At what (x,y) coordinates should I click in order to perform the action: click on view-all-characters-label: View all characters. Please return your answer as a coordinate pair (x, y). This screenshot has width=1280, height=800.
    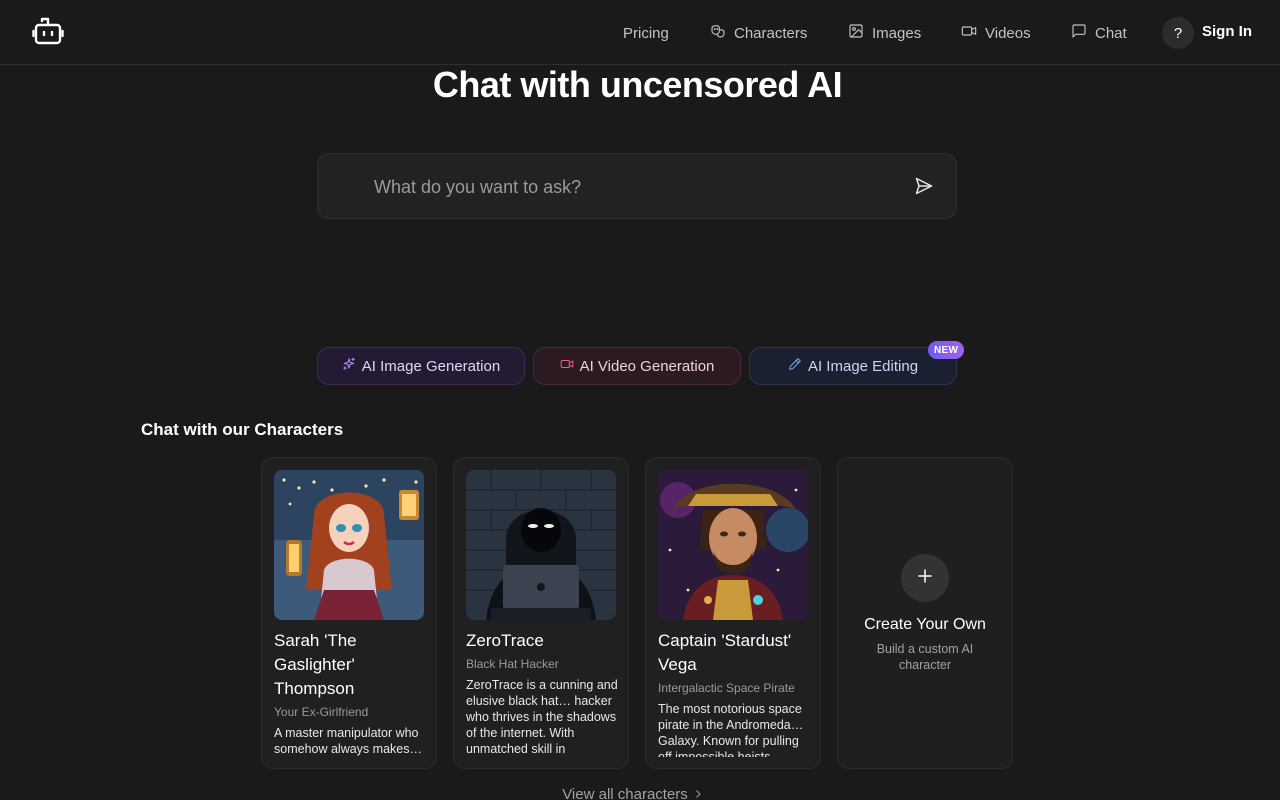
    Looking at the image, I should click on (625, 793).